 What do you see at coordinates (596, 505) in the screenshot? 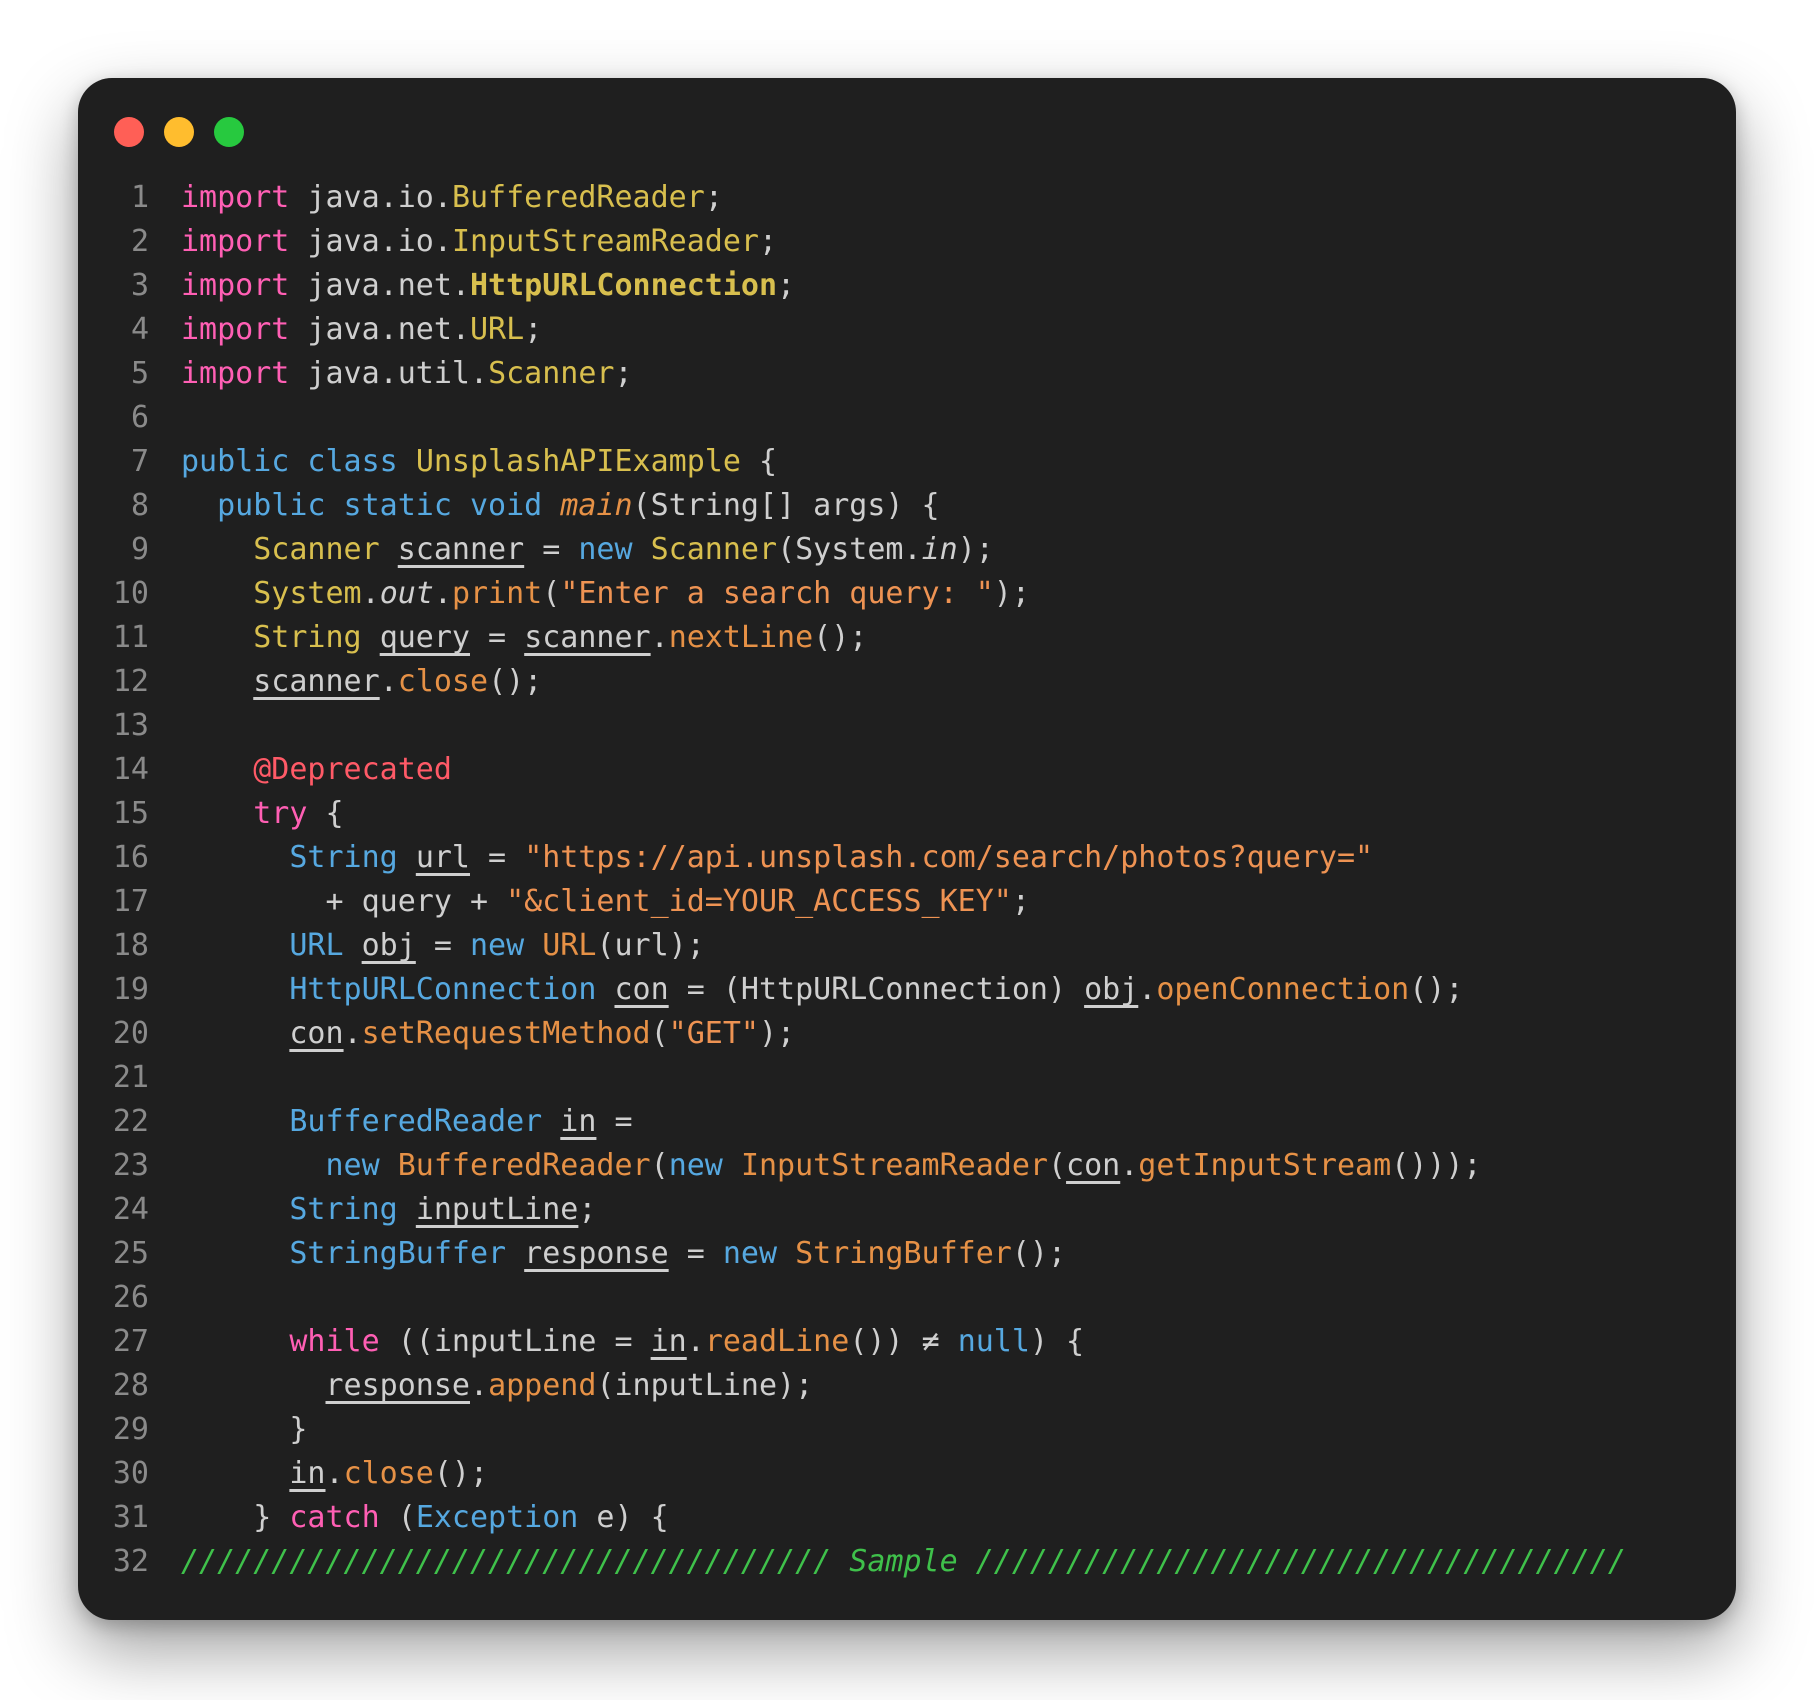
I see `code-token: main` at bounding box center [596, 505].